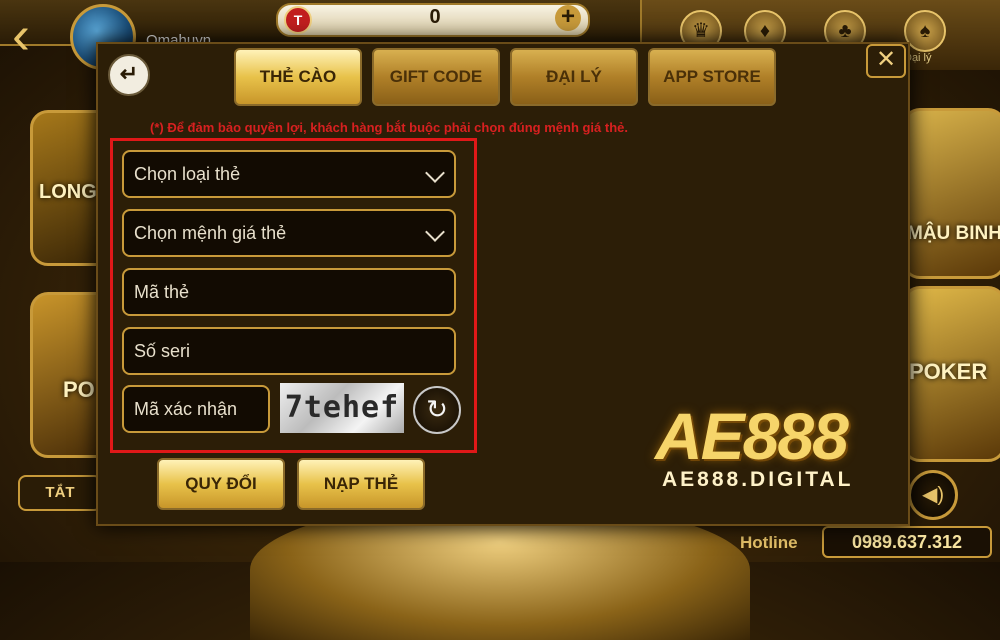 This screenshot has width=1000, height=640. What do you see at coordinates (953, 233) in the screenshot?
I see `game-title: MẬU BINH` at bounding box center [953, 233].